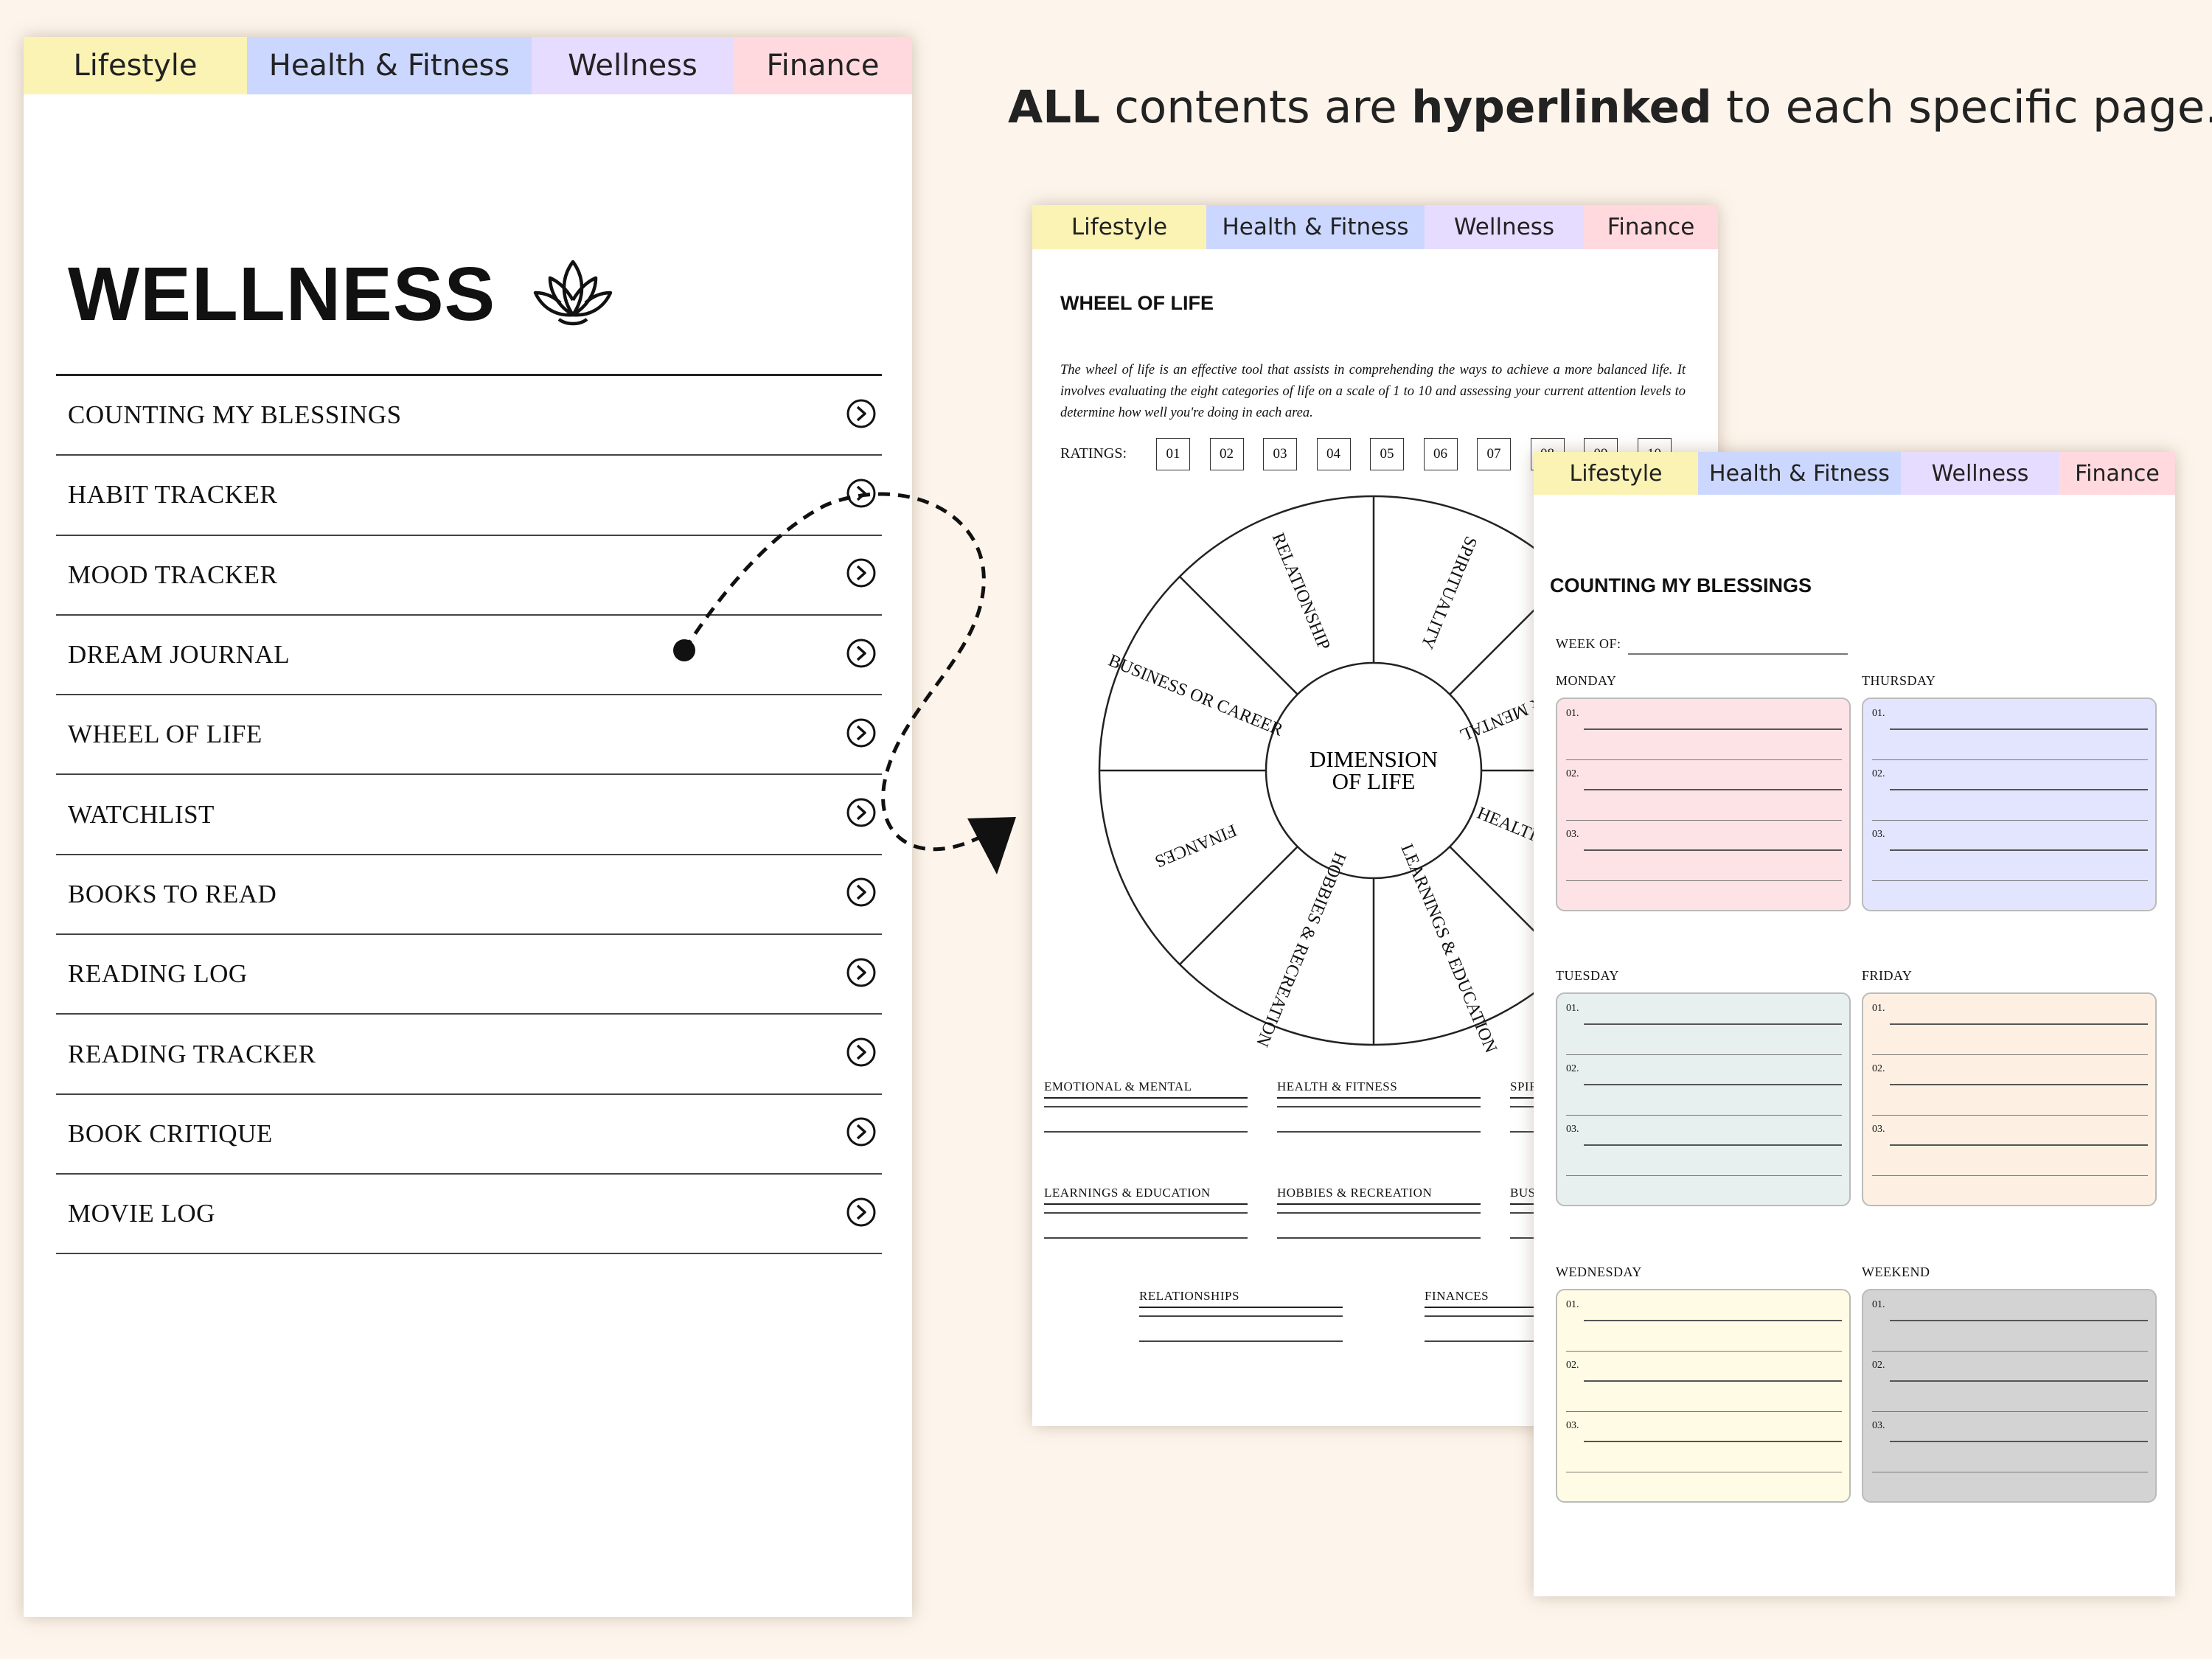 The height and width of the screenshot is (1659, 2212). Describe the element at coordinates (991, 845) in the screenshot. I see `arrow-head-icon` at that location.